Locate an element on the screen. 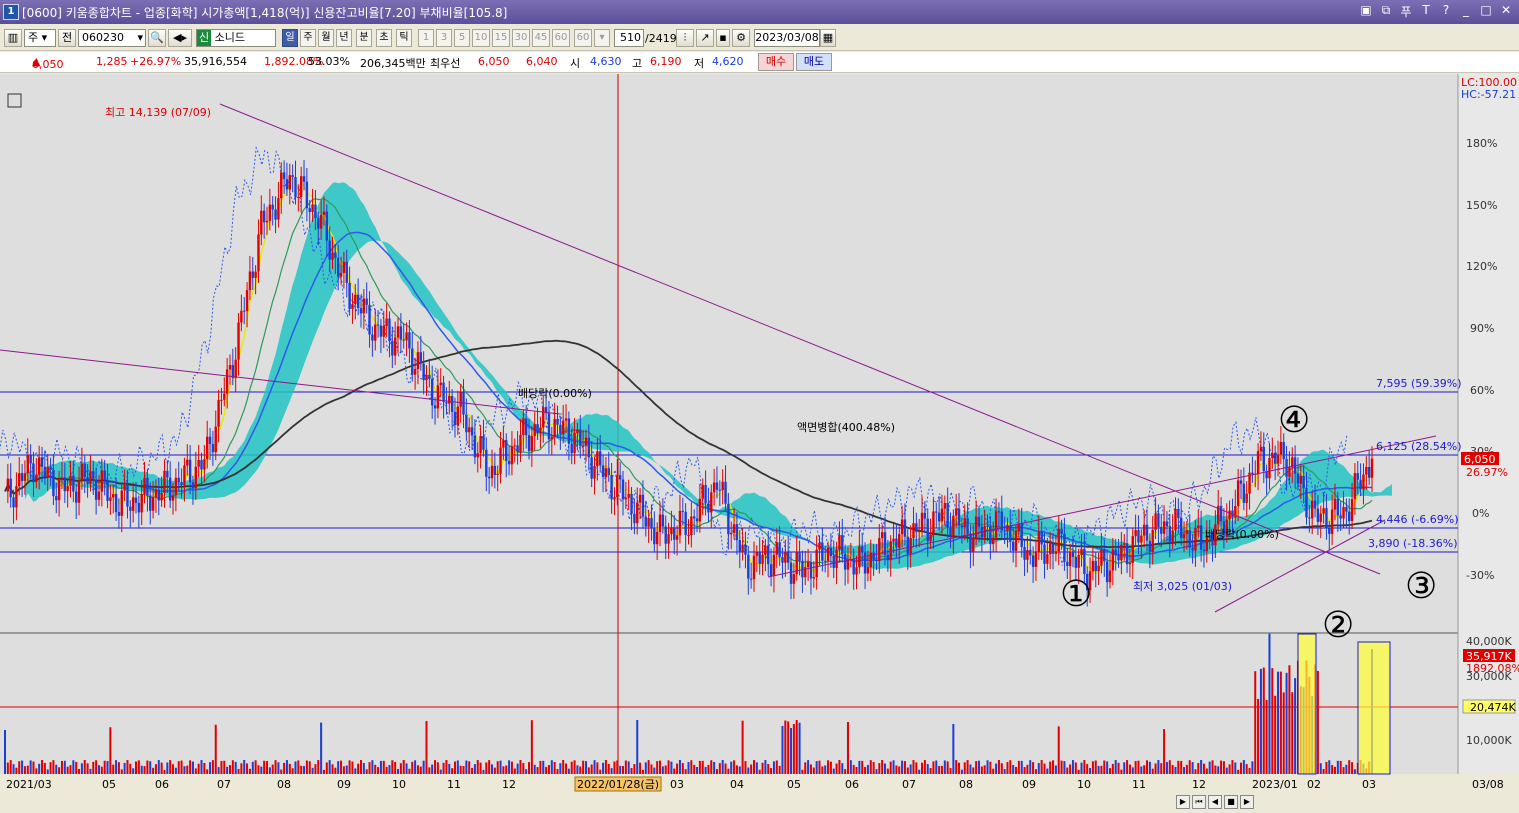  layout-icon: ▥ is located at coordinates (13, 38).